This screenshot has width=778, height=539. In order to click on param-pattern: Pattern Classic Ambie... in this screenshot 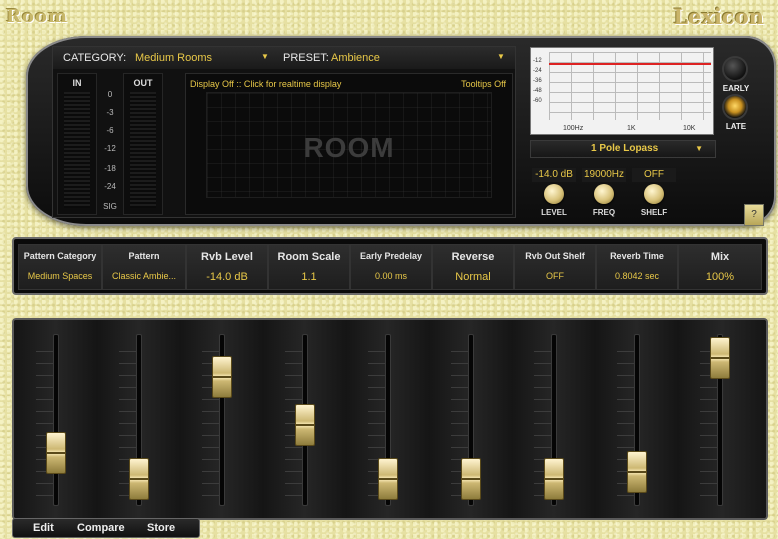, I will do `click(144, 267)`.